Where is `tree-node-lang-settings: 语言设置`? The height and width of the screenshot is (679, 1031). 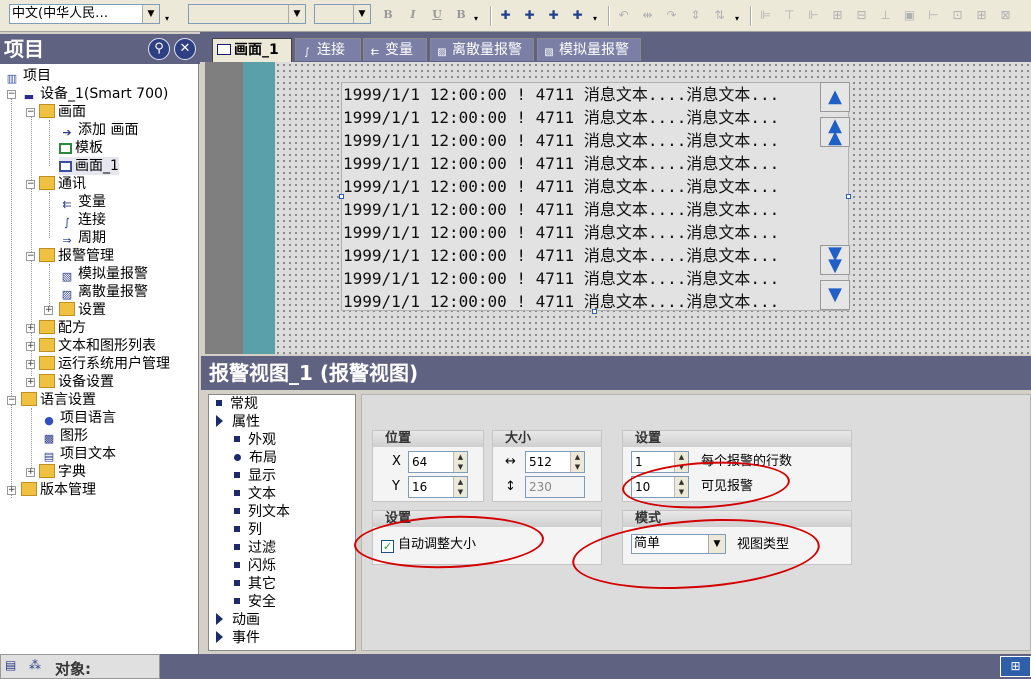
tree-node-lang-settings: 语言设置 is located at coordinates (58, 400).